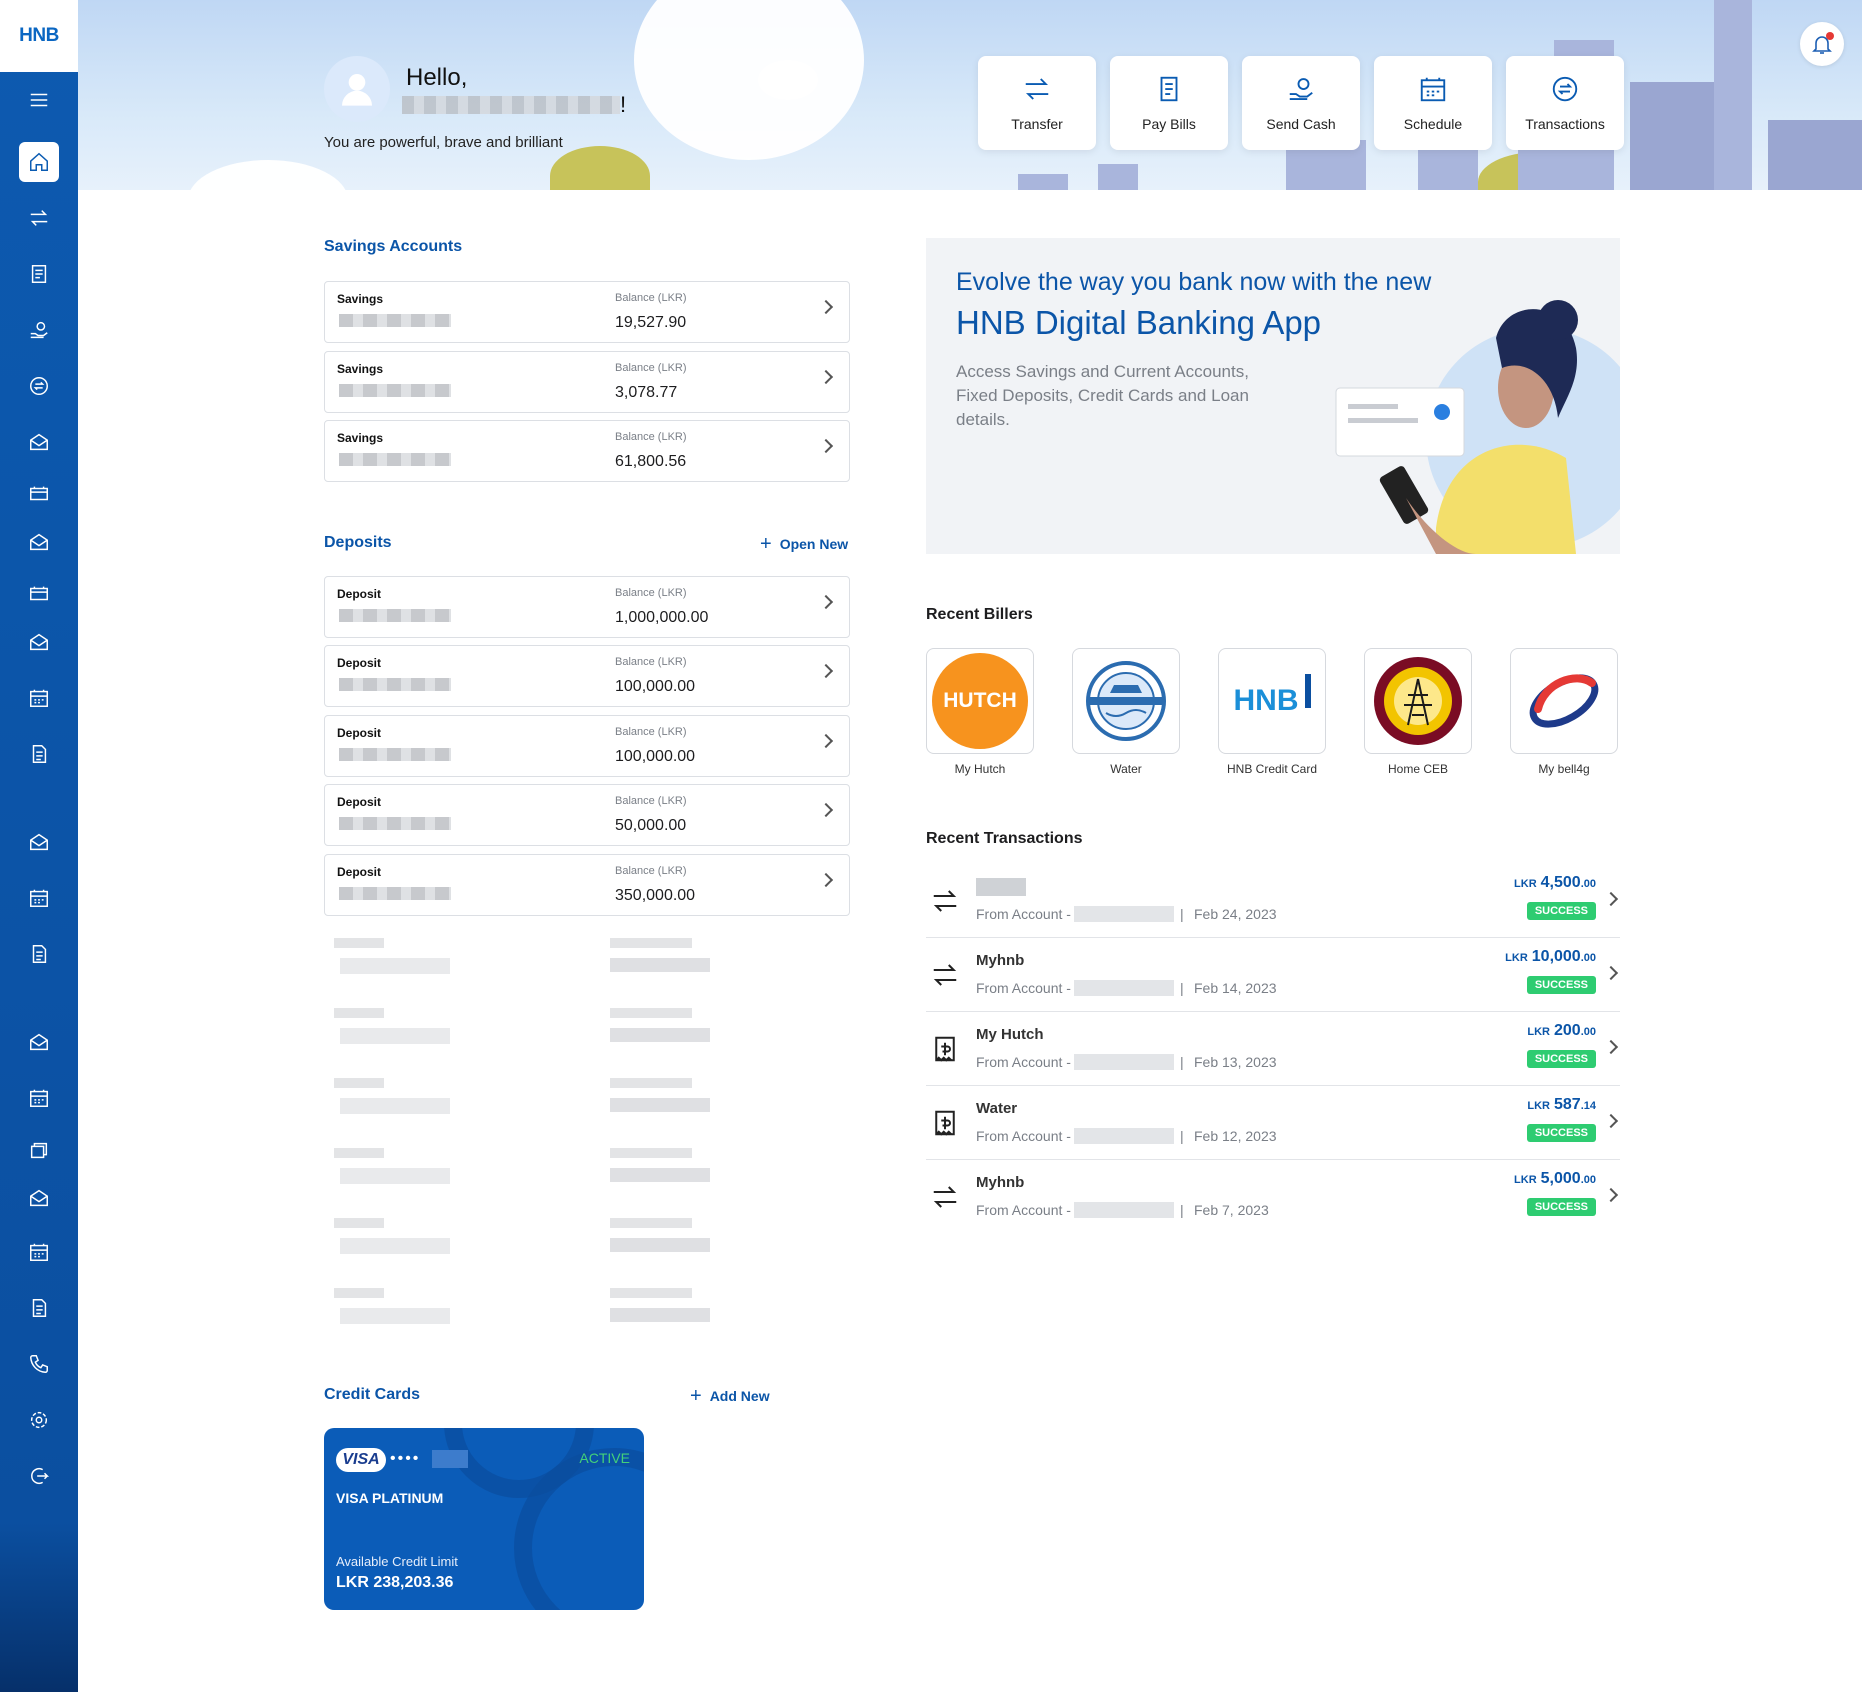 The image size is (1862, 1692). I want to click on biller-my-bell4g: My bell4g, so click(1564, 712).